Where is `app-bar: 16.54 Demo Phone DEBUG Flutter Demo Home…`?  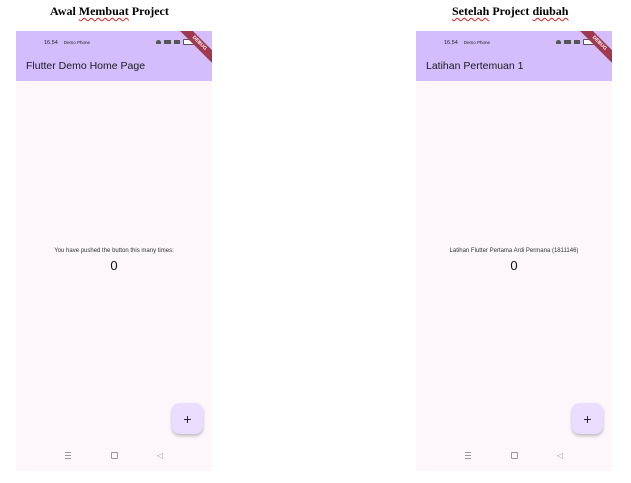
app-bar: 16.54 Demo Phone DEBUG Flutter Demo Home… is located at coordinates (114, 56).